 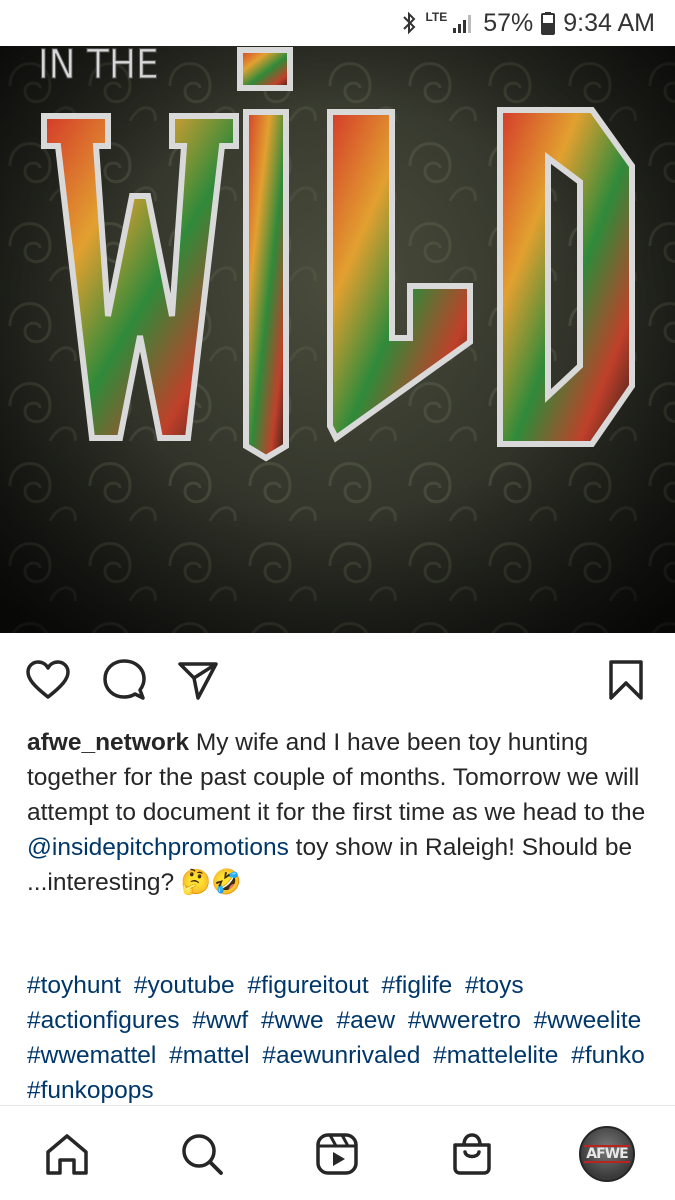 What do you see at coordinates (211, 882) in the screenshot?
I see `caption-emoji: 🤔🤣` at bounding box center [211, 882].